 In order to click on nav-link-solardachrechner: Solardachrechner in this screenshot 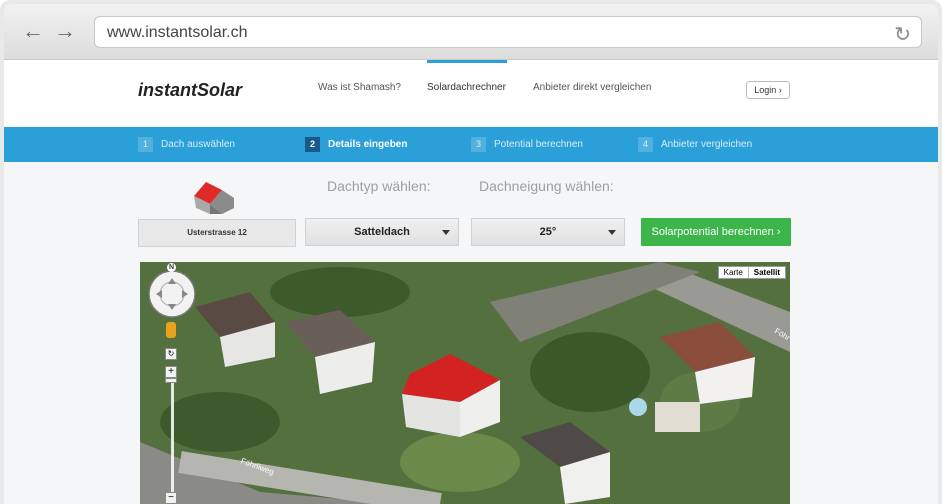, I will do `click(466, 87)`.